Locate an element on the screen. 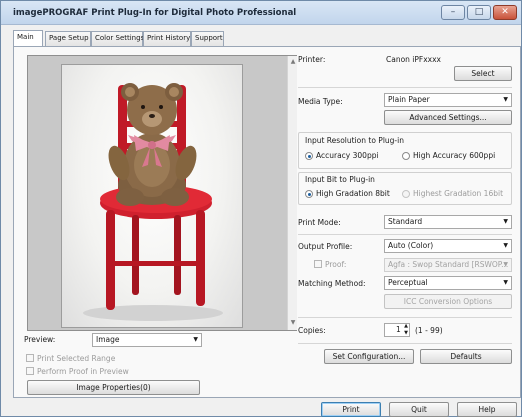 The width and height of the screenshot is (522, 417). preview-mode-select: Image ▼ is located at coordinates (147, 340).